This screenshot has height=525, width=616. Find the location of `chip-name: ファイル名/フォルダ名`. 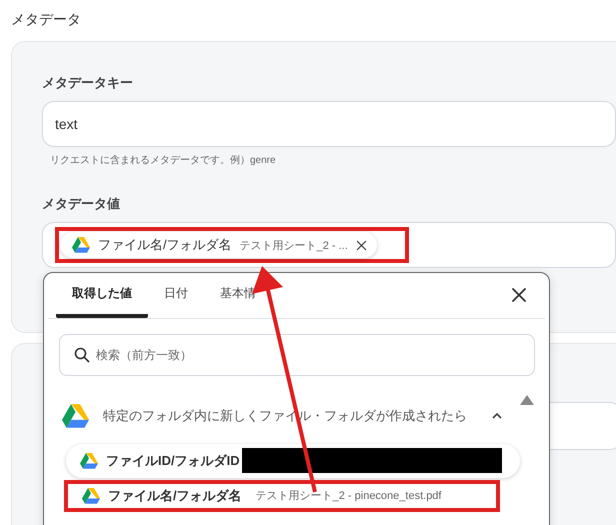

chip-name: ファイル名/フォルダ名 is located at coordinates (165, 245).